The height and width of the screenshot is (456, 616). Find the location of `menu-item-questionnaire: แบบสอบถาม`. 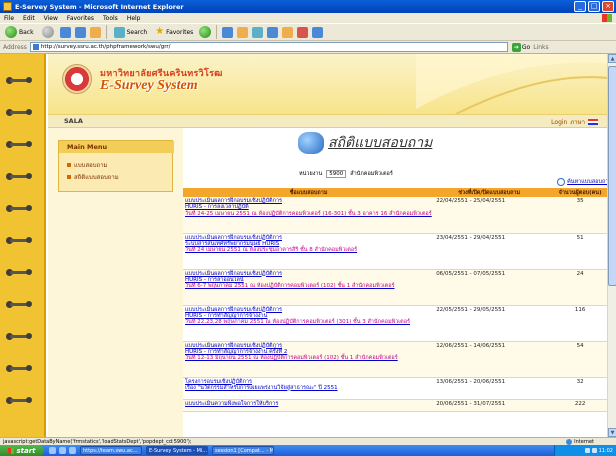

menu-item-questionnaire: แบบสอบถาม is located at coordinates (87, 165).